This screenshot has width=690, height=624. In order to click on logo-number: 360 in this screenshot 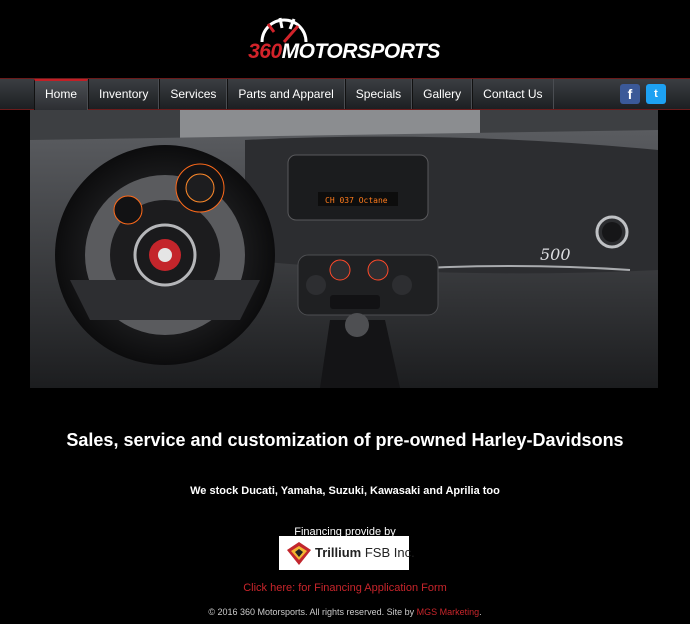, I will do `click(265, 51)`.